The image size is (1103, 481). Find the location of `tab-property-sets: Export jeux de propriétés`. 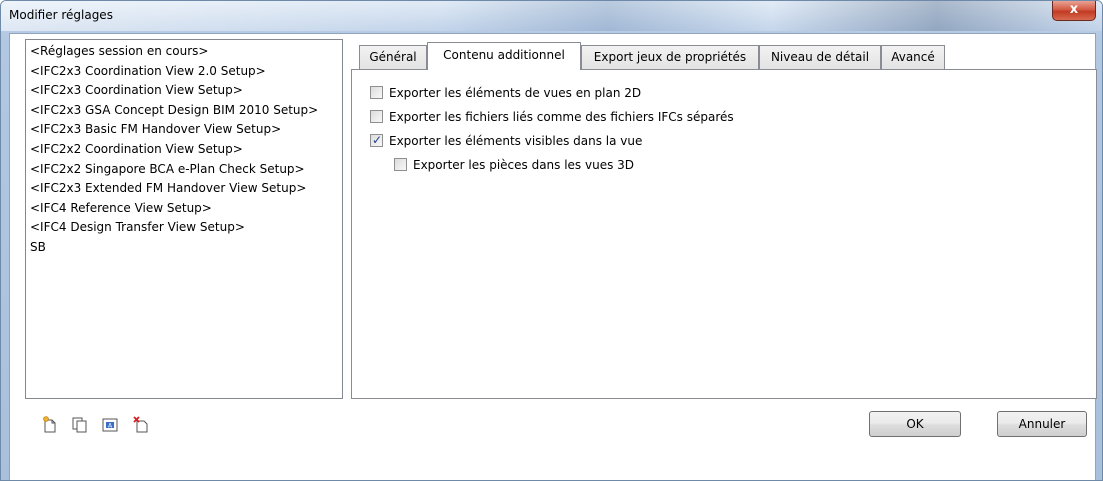

tab-property-sets: Export jeux de propriétés is located at coordinates (670, 57).